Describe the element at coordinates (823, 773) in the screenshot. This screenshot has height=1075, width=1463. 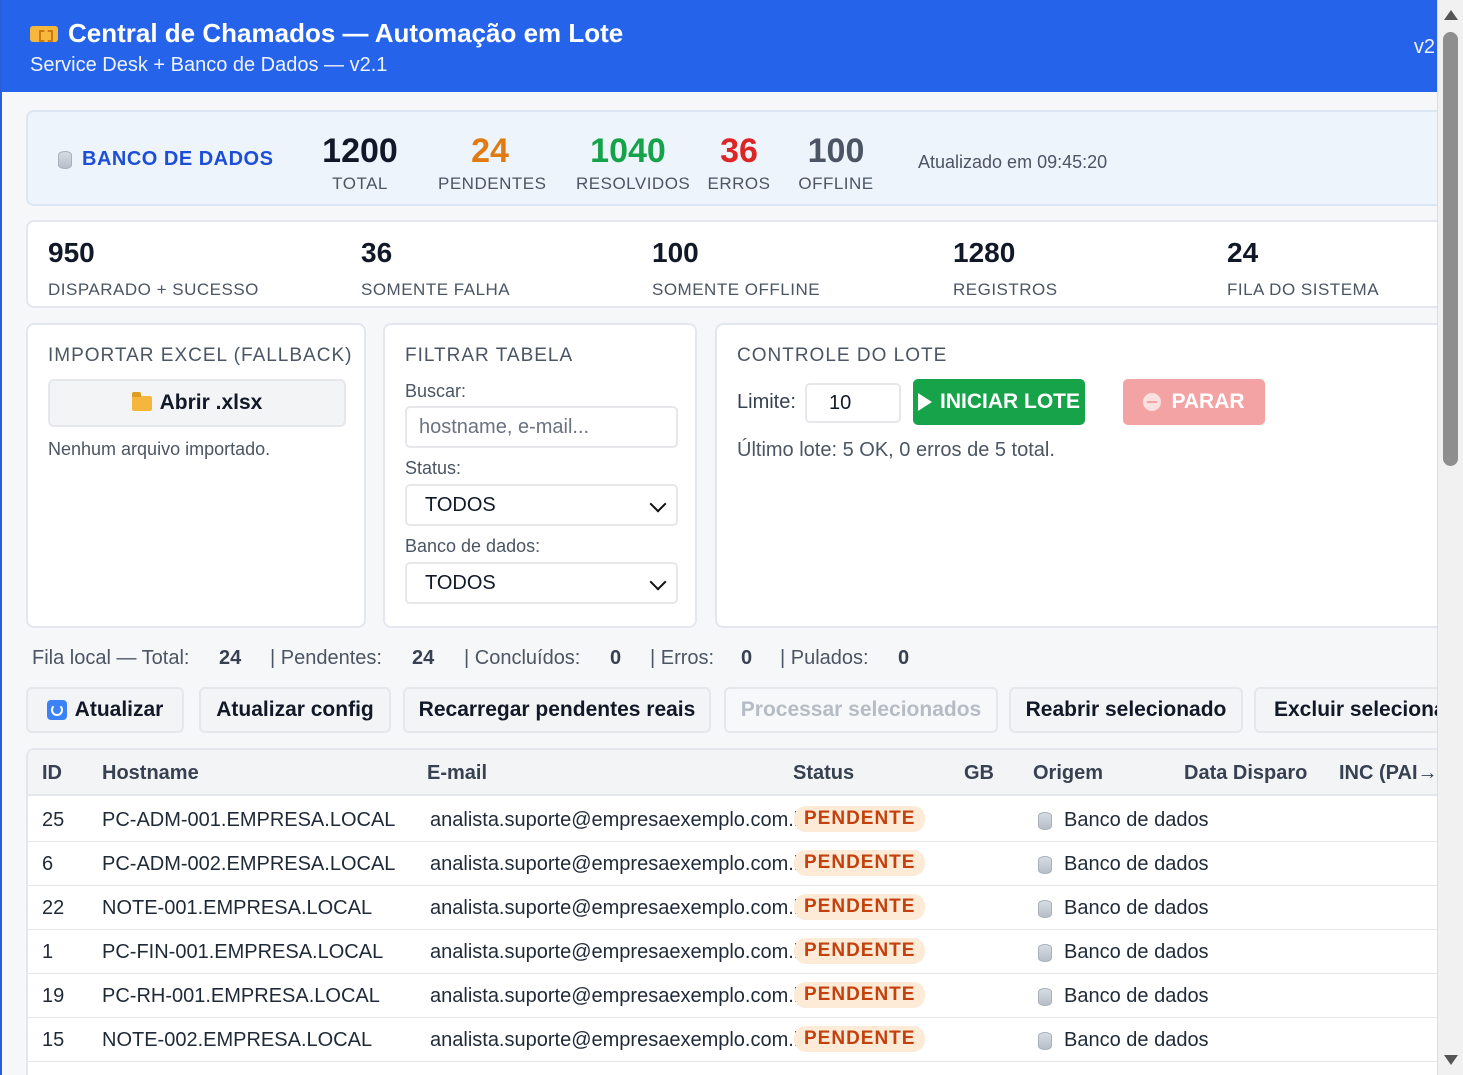
I see `col-status: Status` at that location.